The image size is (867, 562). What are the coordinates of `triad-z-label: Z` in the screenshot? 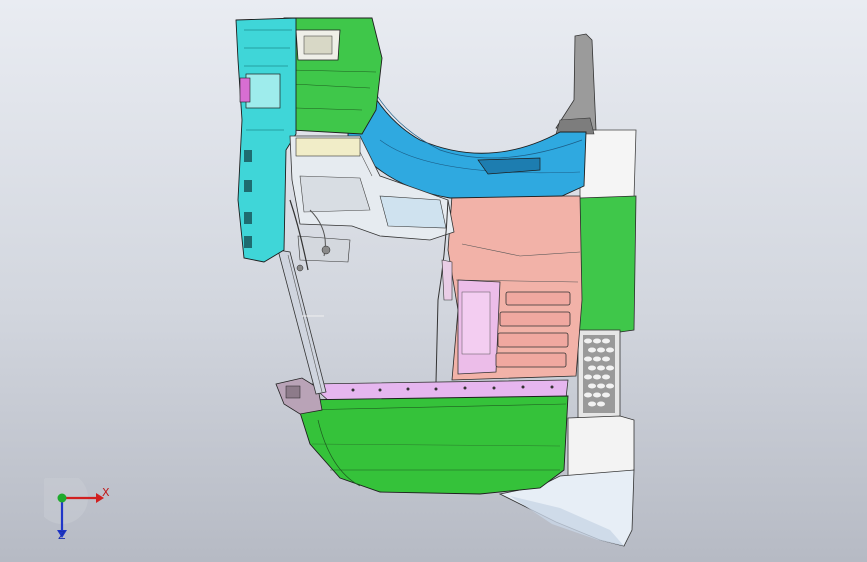 It's located at (62, 535).